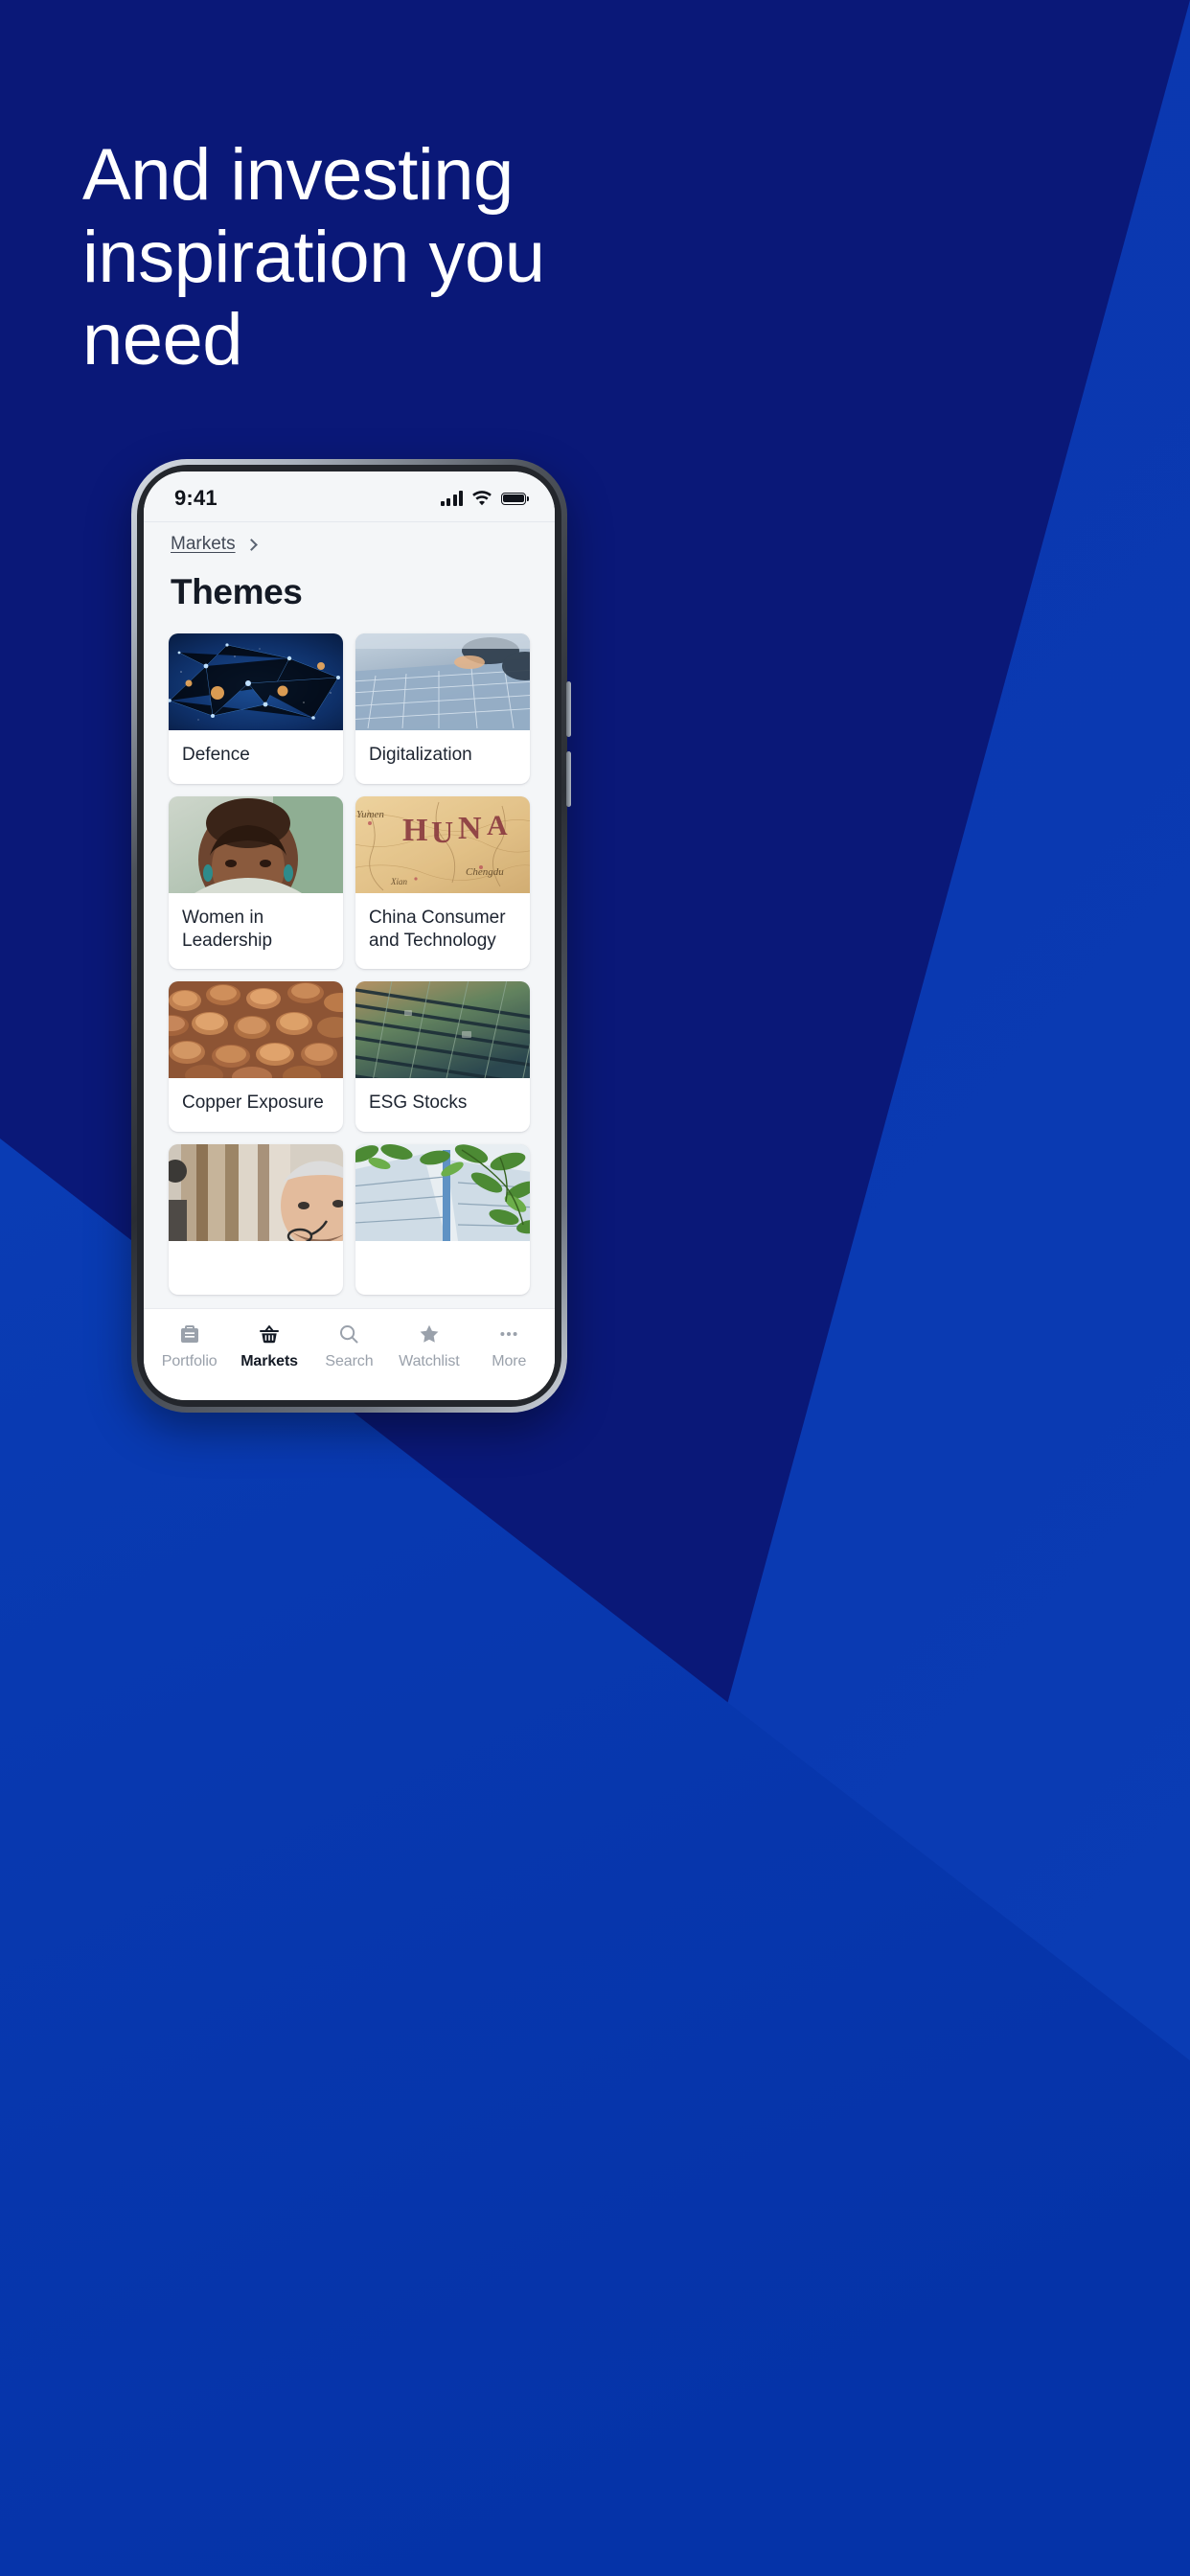 The image size is (1190, 2576). I want to click on wifi-icon, so click(482, 498).